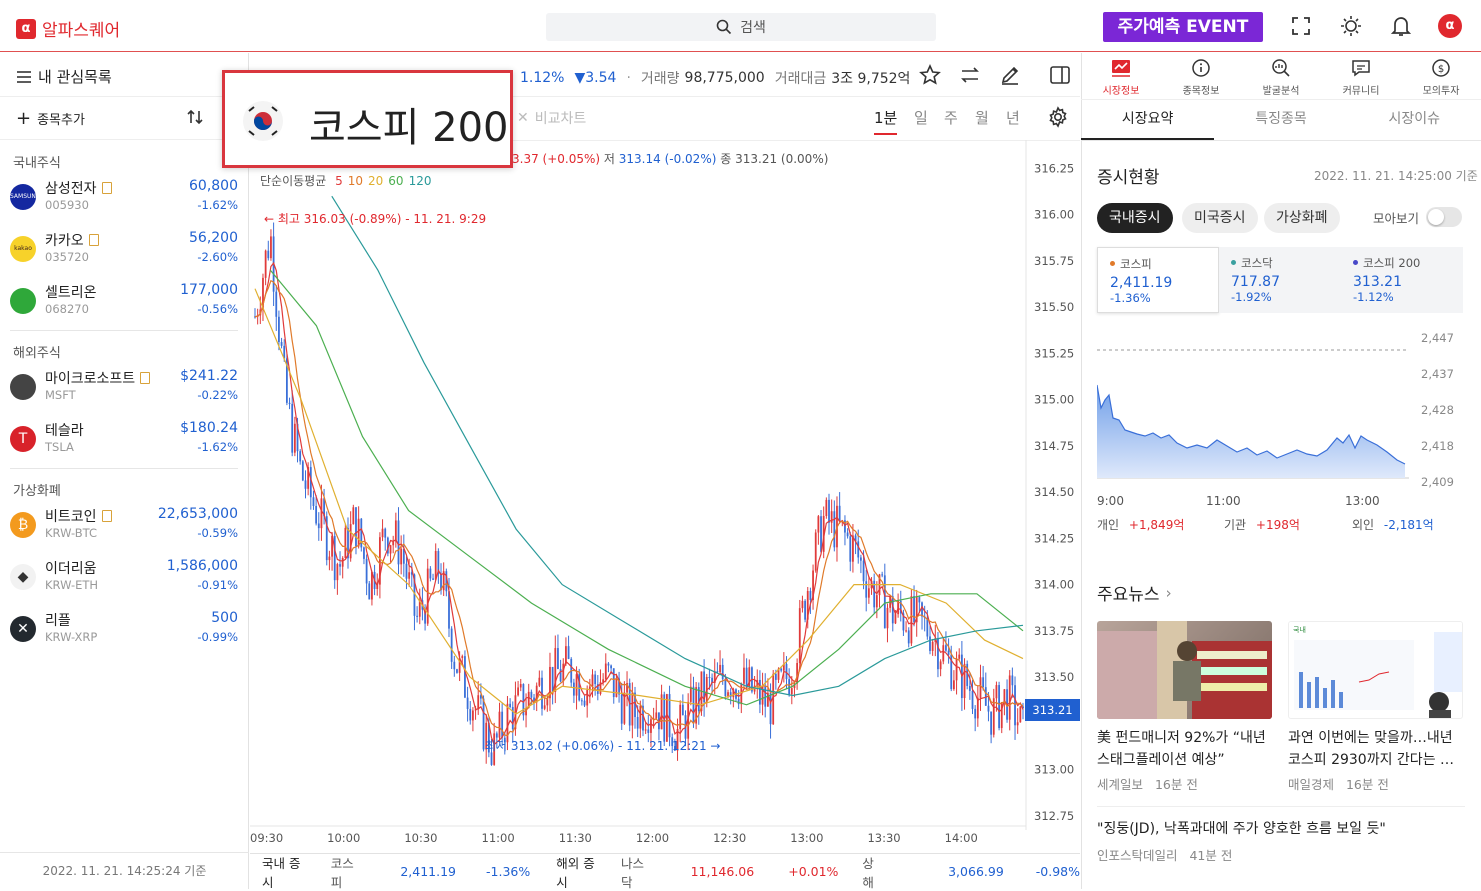  What do you see at coordinates (1176, 784) in the screenshot?
I see `news-time: 16분 전` at bounding box center [1176, 784].